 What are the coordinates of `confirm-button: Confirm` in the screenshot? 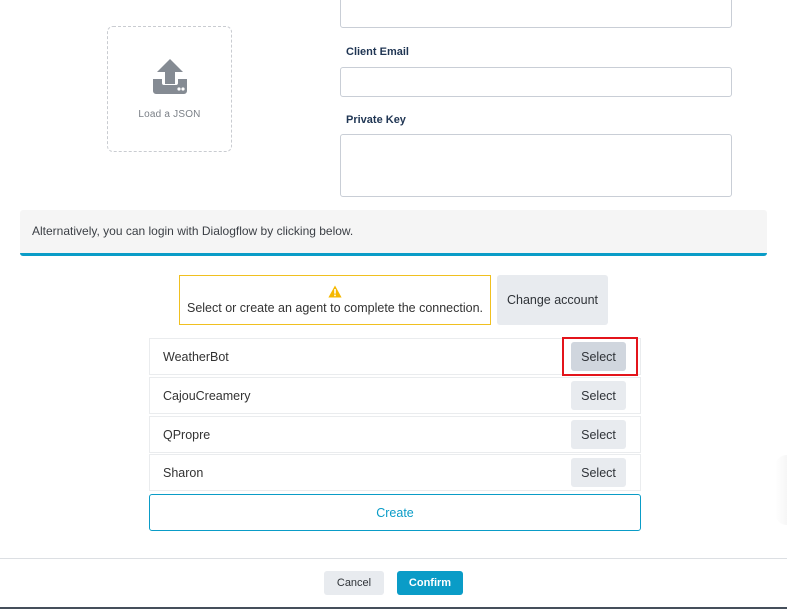 It's located at (430, 583).